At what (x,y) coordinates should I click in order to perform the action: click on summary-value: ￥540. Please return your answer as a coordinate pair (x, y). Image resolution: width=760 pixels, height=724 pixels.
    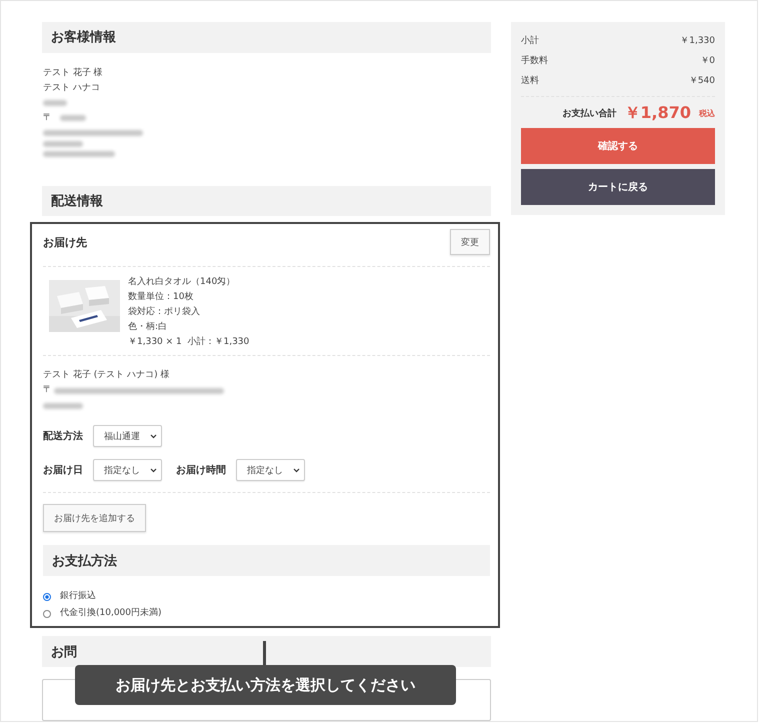
    Looking at the image, I should click on (701, 81).